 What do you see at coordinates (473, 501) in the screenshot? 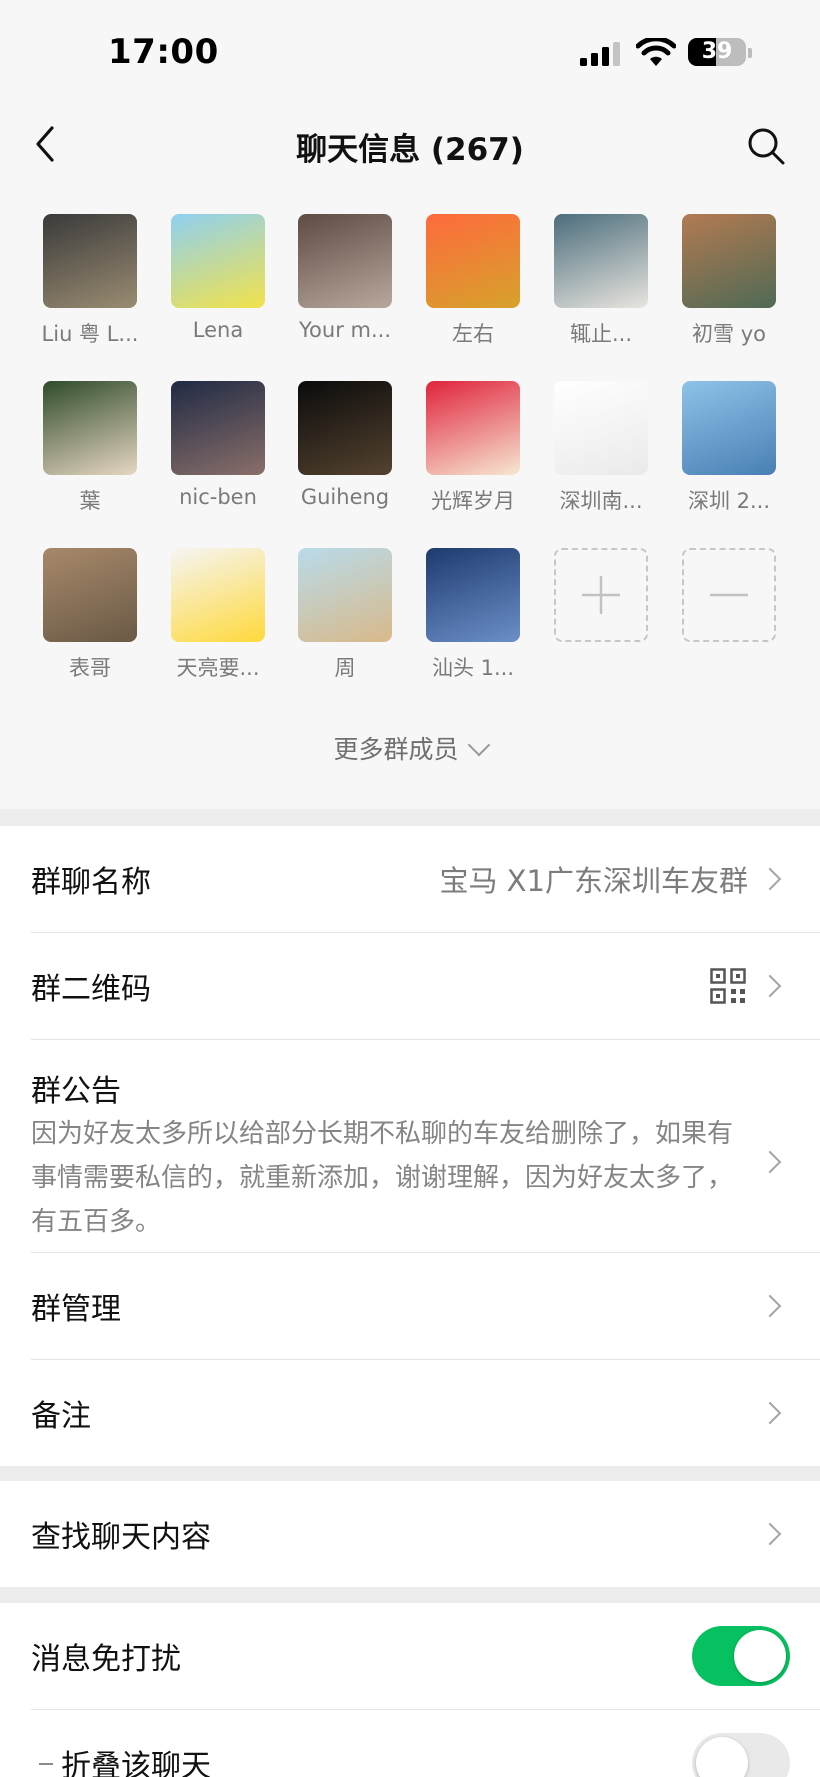
I see `member-name: 光辉岁月` at bounding box center [473, 501].